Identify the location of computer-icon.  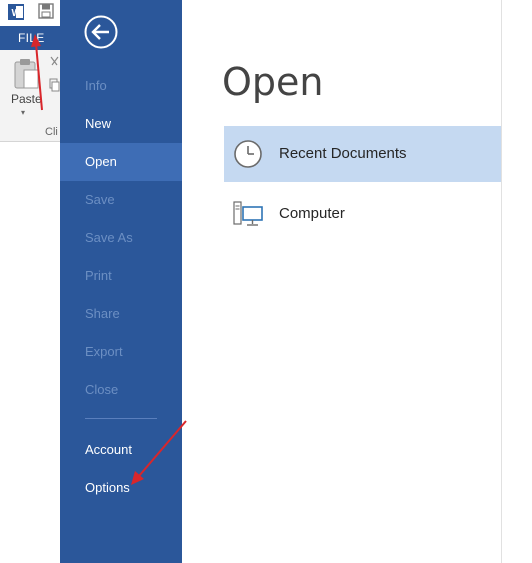
(248, 213).